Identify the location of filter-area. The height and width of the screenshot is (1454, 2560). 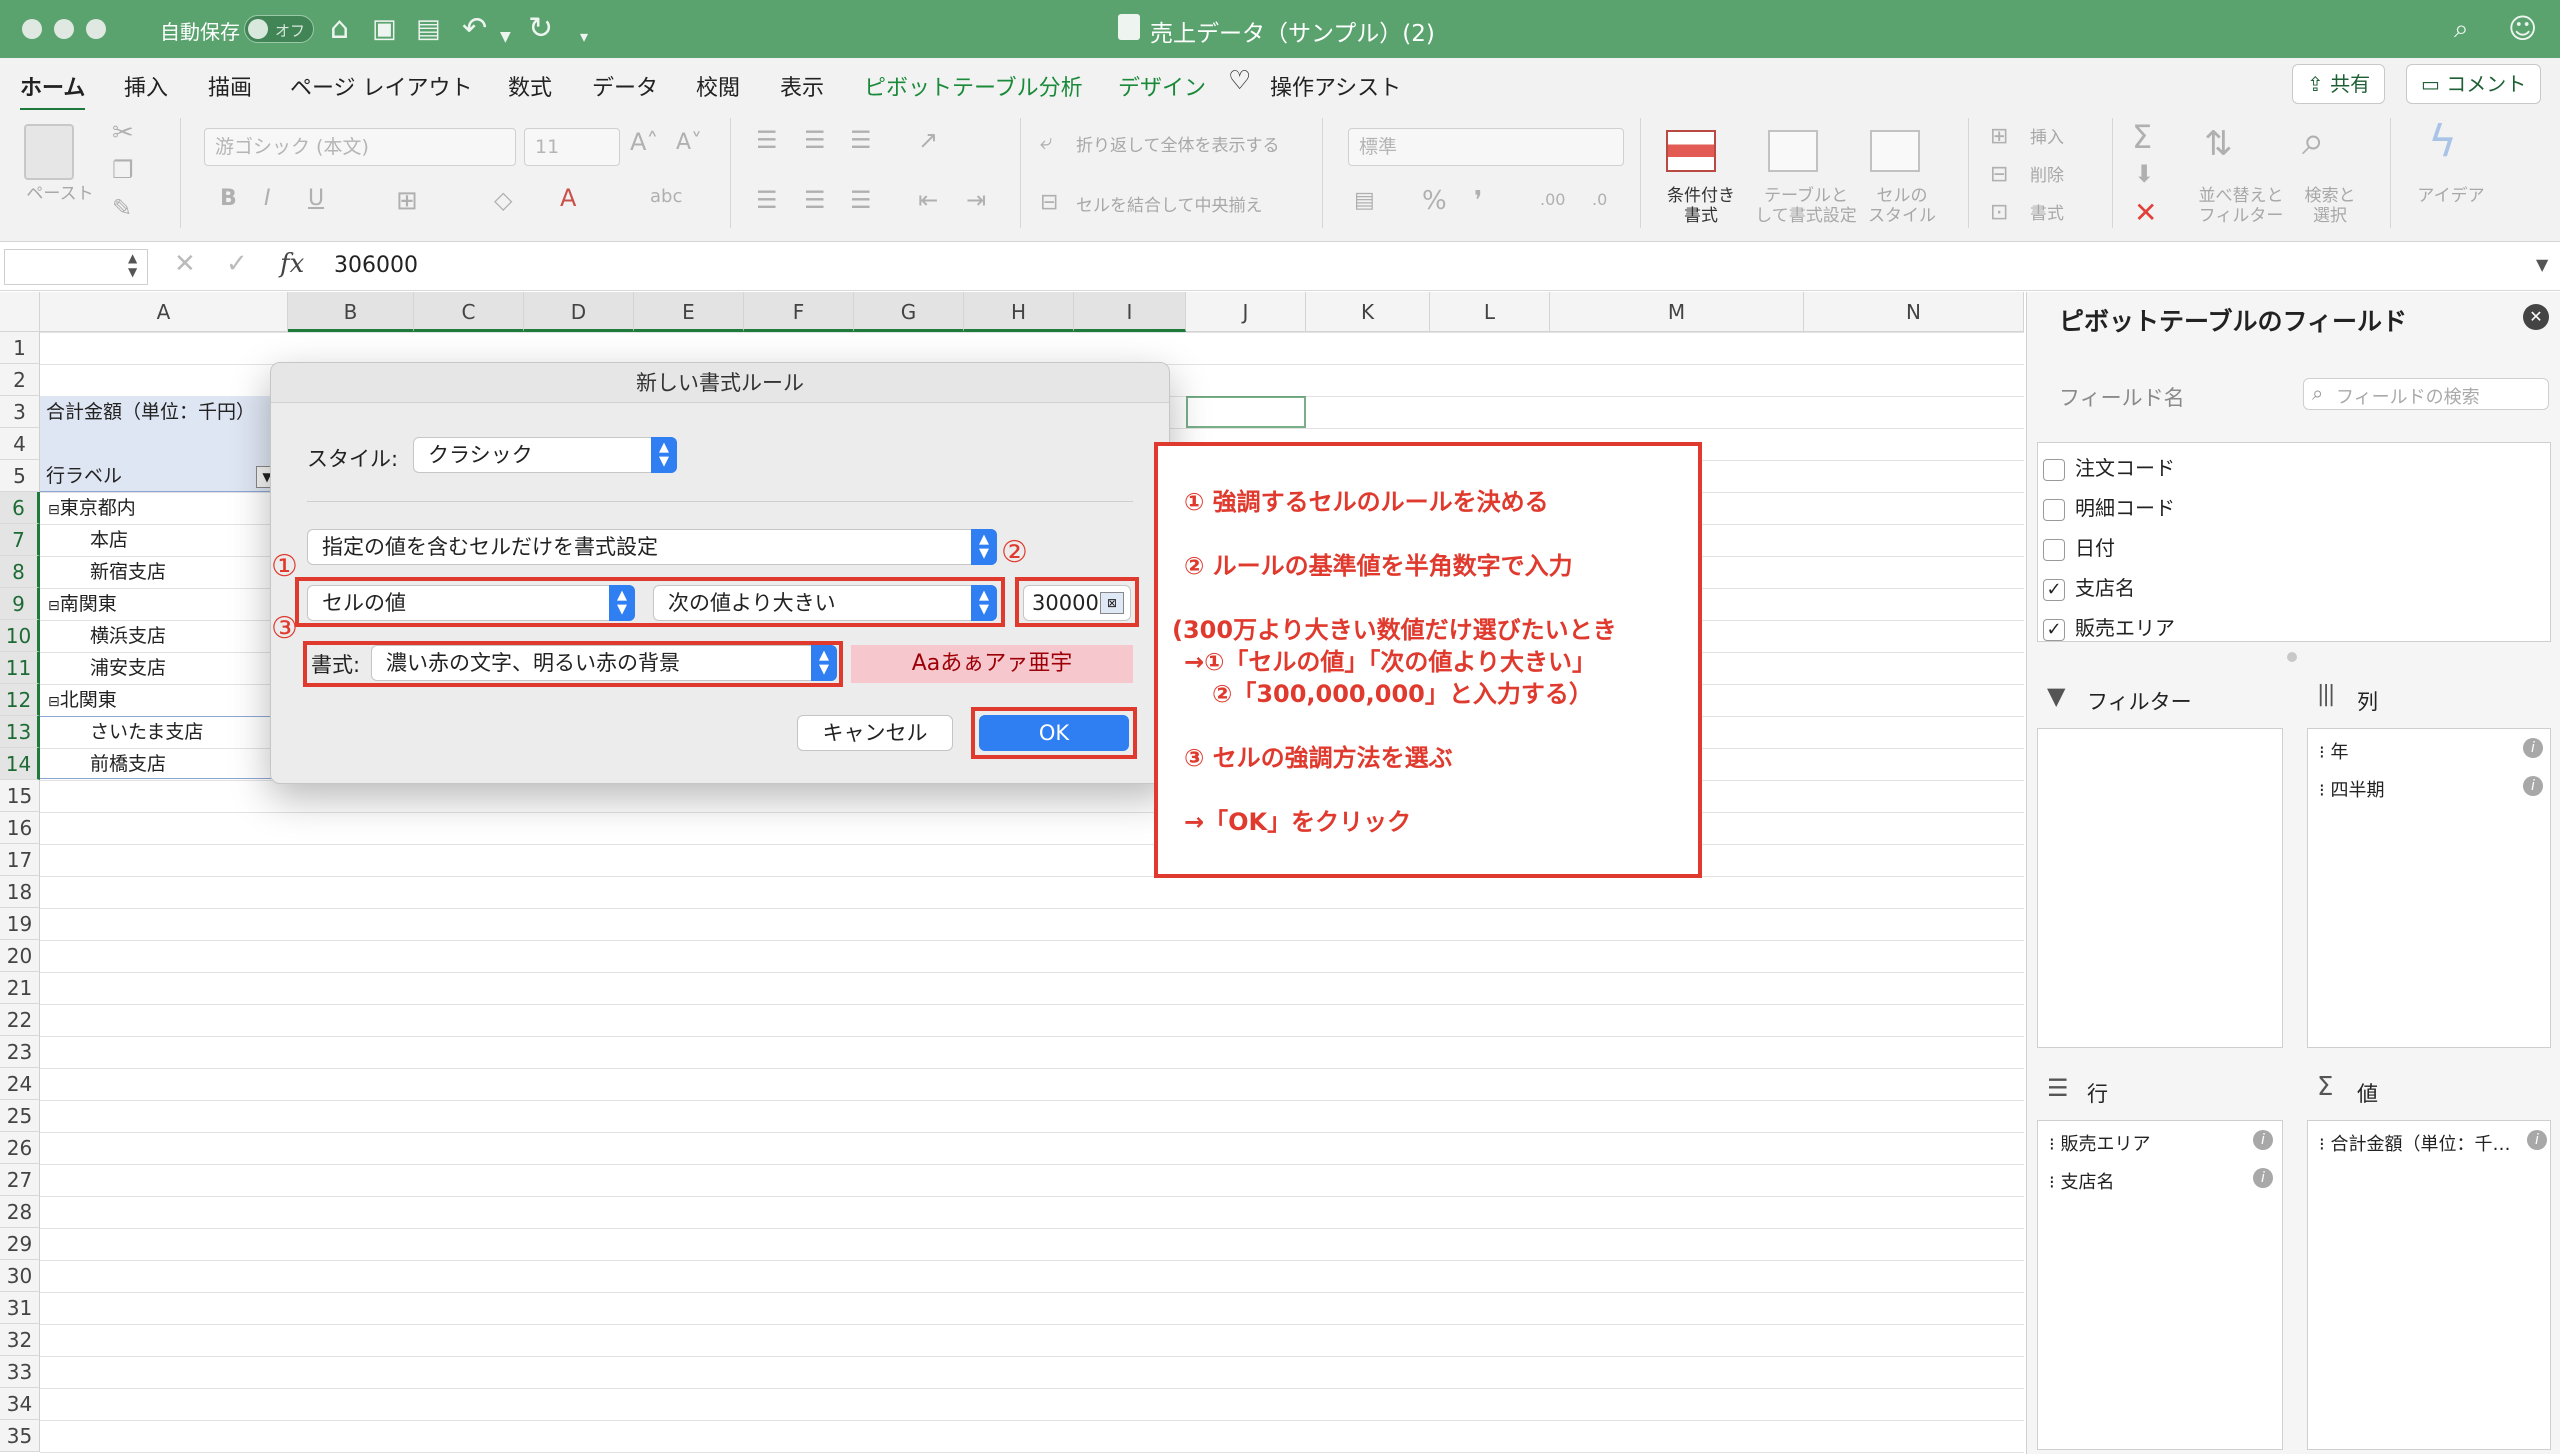
(2160, 888).